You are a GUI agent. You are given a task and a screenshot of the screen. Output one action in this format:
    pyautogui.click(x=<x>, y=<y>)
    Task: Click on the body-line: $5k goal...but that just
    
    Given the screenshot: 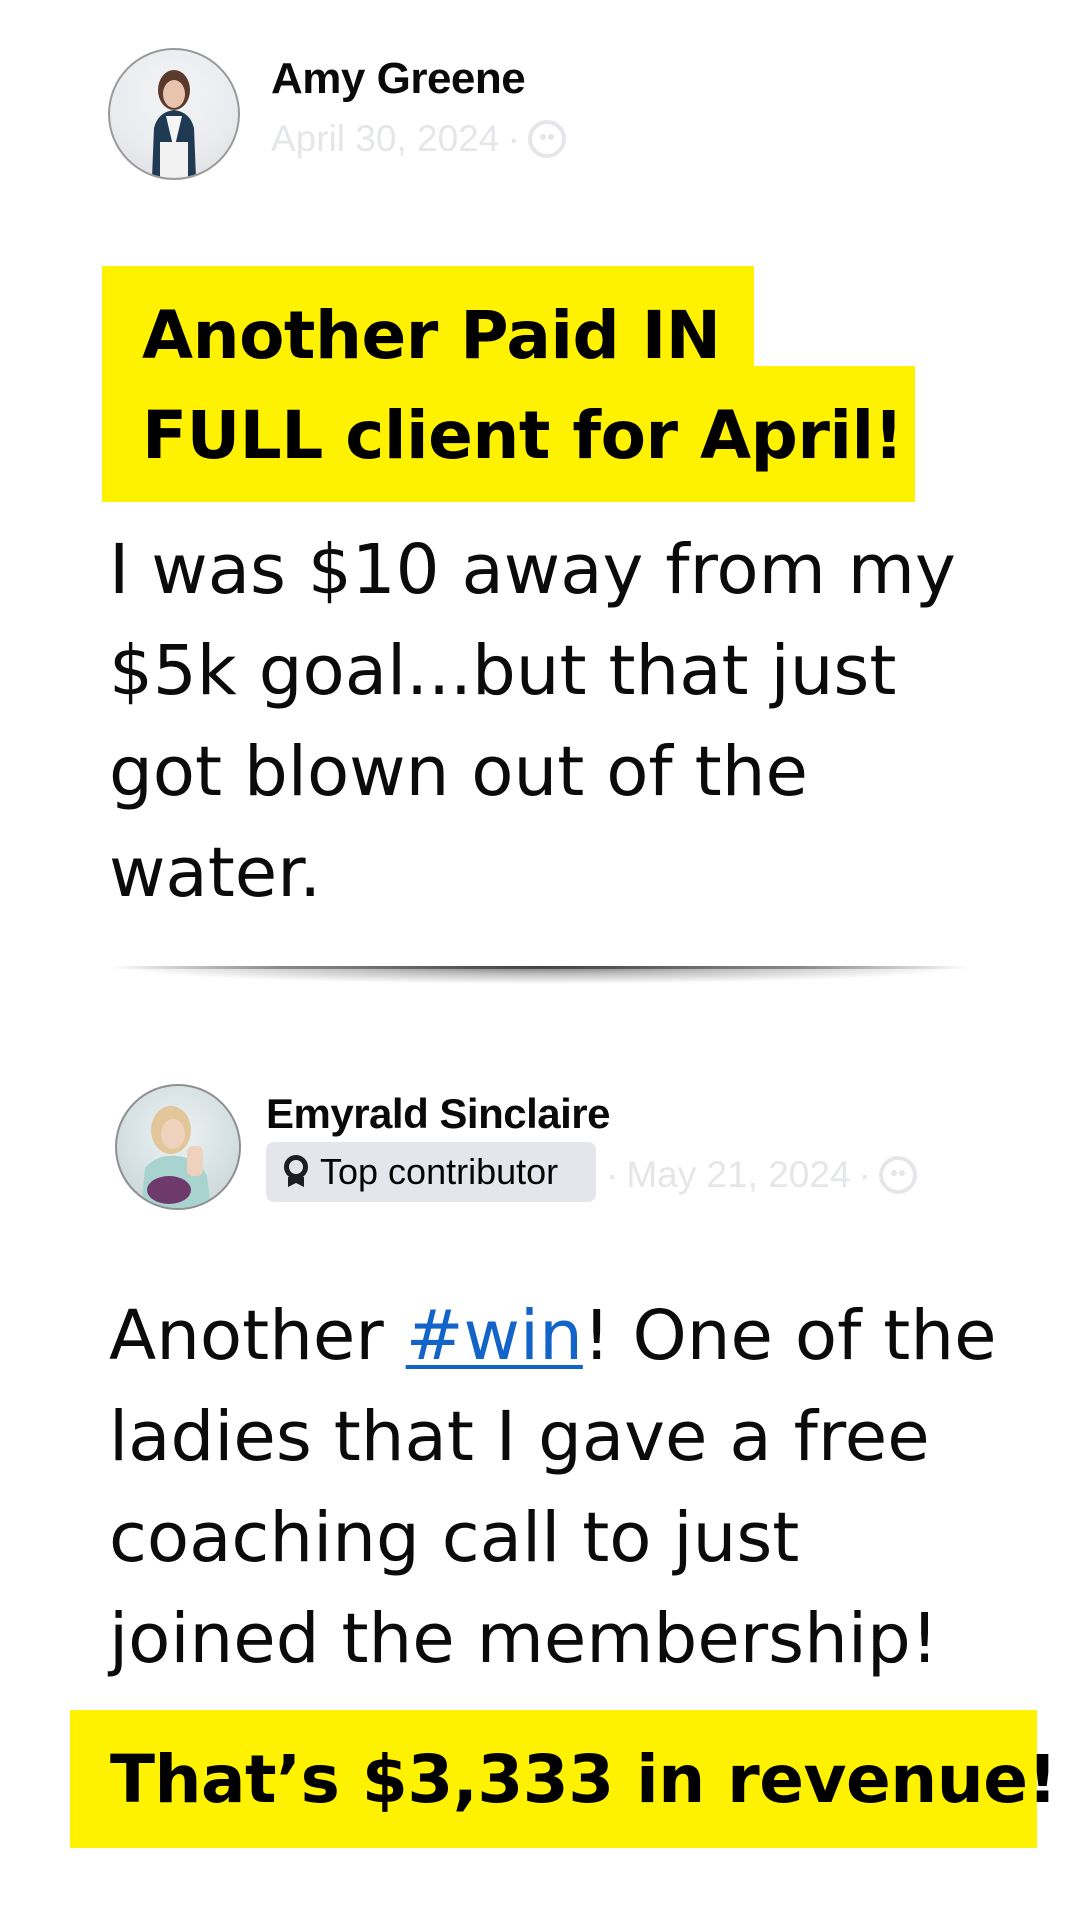 What is the action you would take?
    pyautogui.click(x=503, y=671)
    